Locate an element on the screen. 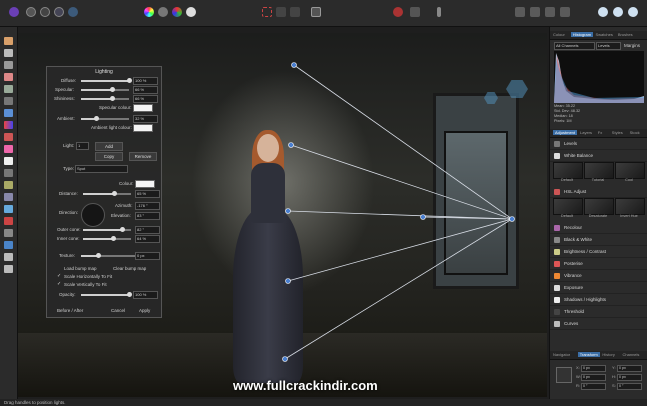 This screenshot has width=647, height=406. load-bump-map-button: Load bump map is located at coordinates (80, 268).